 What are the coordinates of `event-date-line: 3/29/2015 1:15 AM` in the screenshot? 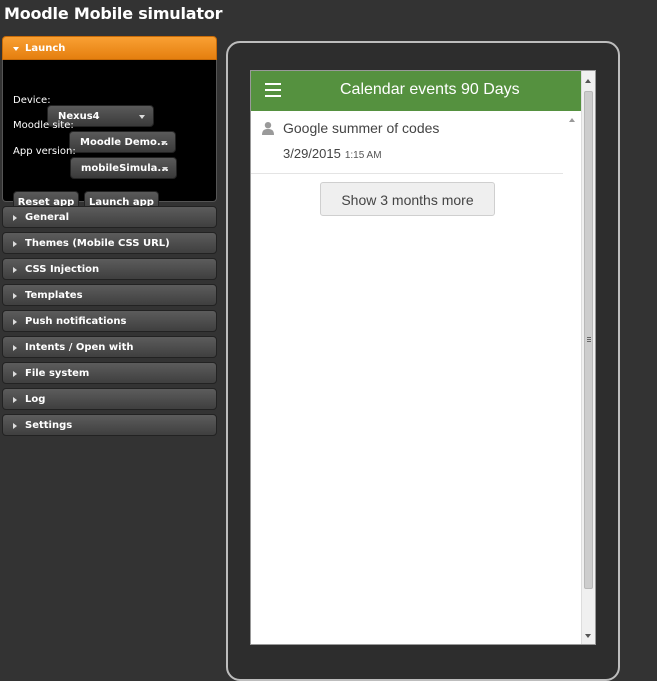 It's located at (332, 153).